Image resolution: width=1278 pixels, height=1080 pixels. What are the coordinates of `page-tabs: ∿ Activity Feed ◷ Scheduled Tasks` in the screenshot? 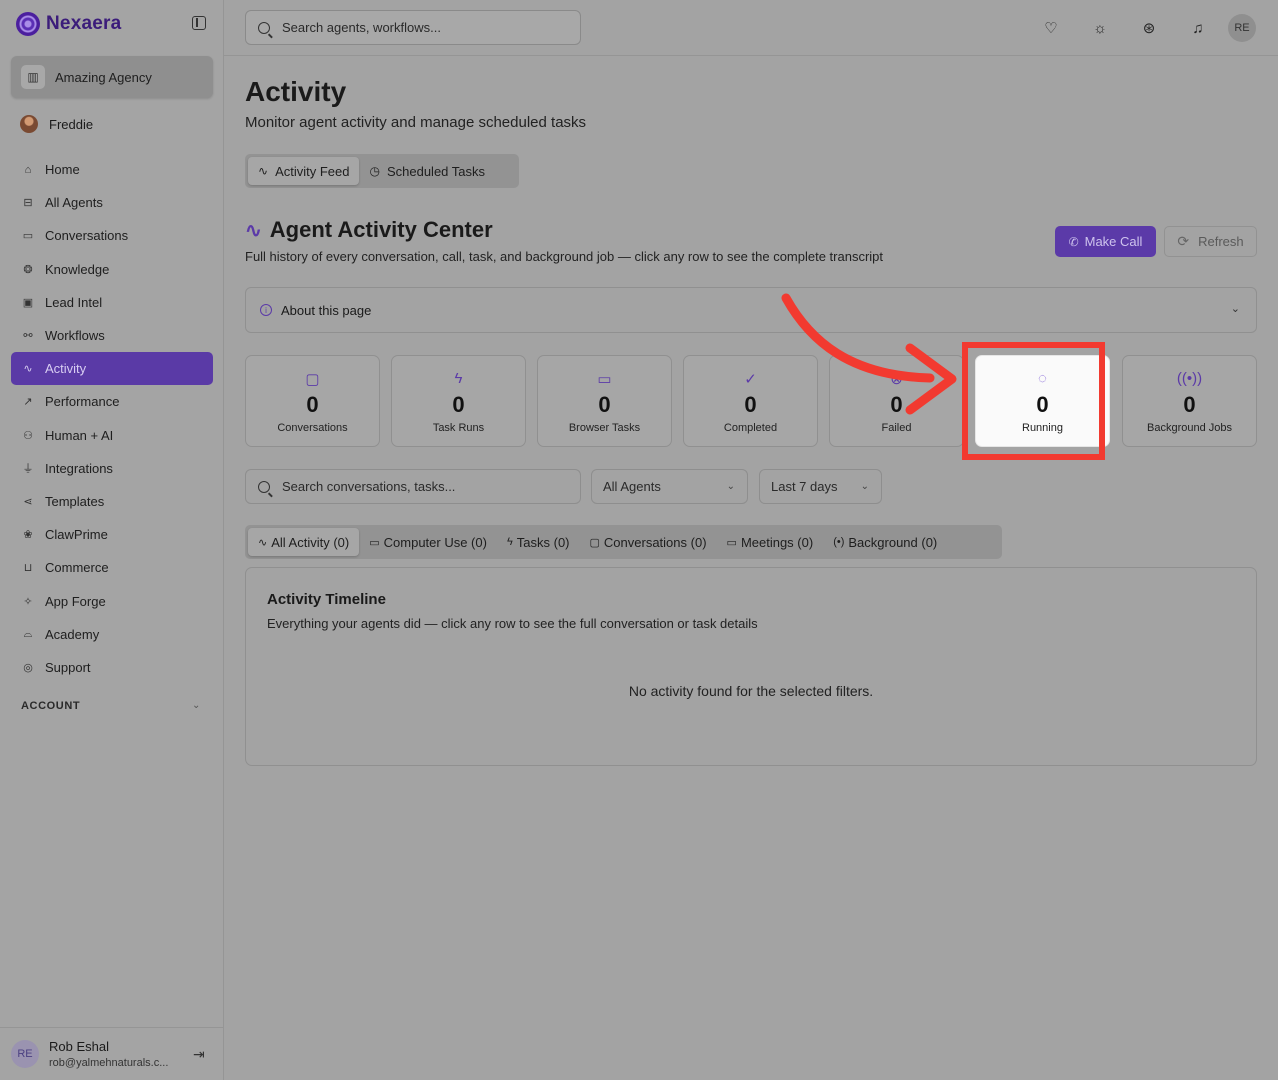 It's located at (382, 171).